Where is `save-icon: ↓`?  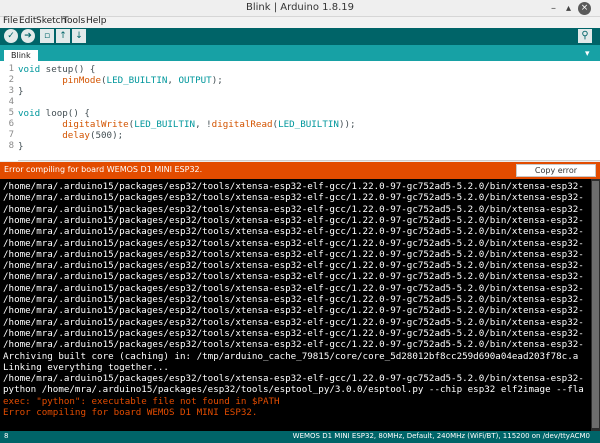 save-icon: ↓ is located at coordinates (79, 36).